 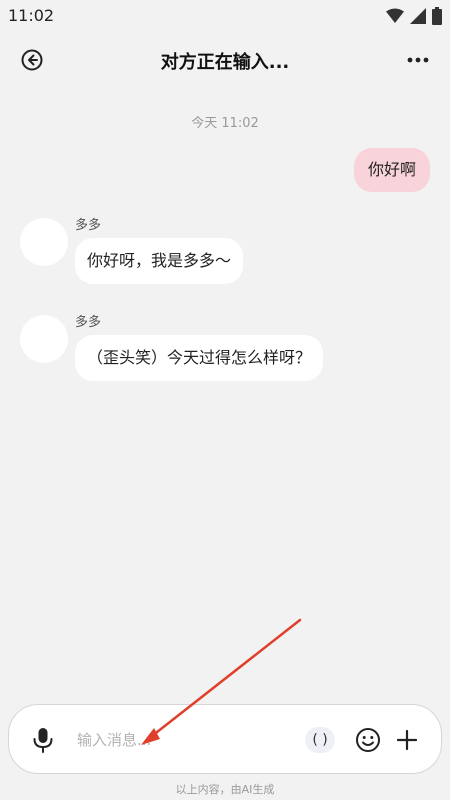 What do you see at coordinates (225, 123) in the screenshot?
I see `chat-timestamp: 今天 11:02` at bounding box center [225, 123].